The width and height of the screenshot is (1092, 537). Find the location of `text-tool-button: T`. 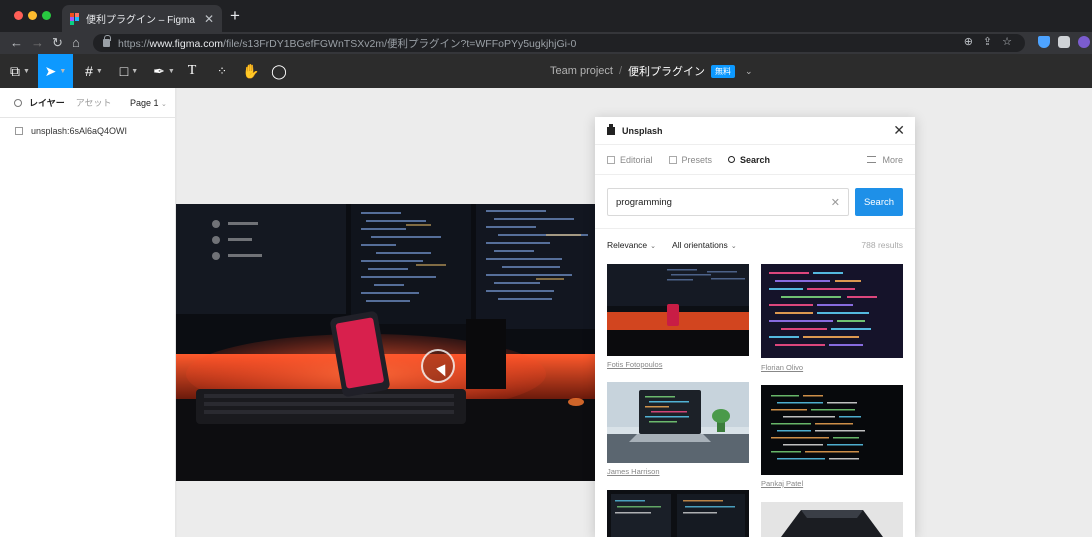

text-tool-button: T is located at coordinates (192, 71).